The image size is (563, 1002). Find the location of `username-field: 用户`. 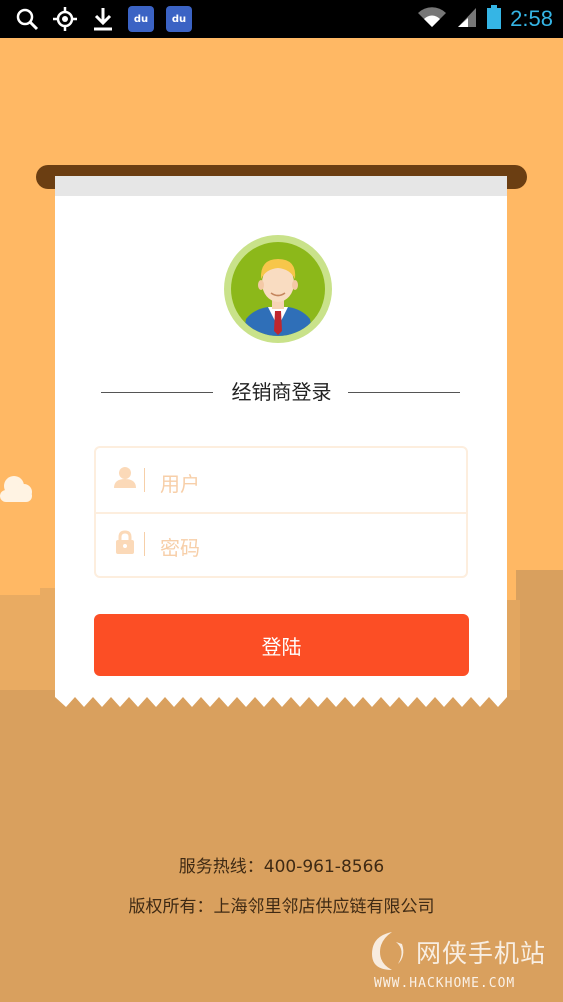

username-field: 用户 is located at coordinates (281, 480).